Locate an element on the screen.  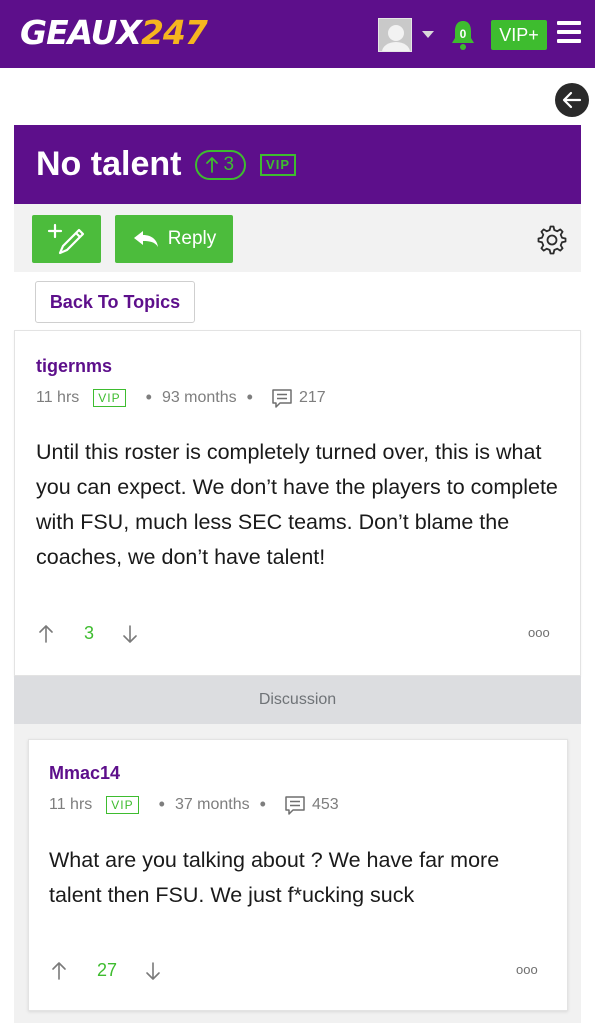
vote-count: 27 is located at coordinates (107, 970).